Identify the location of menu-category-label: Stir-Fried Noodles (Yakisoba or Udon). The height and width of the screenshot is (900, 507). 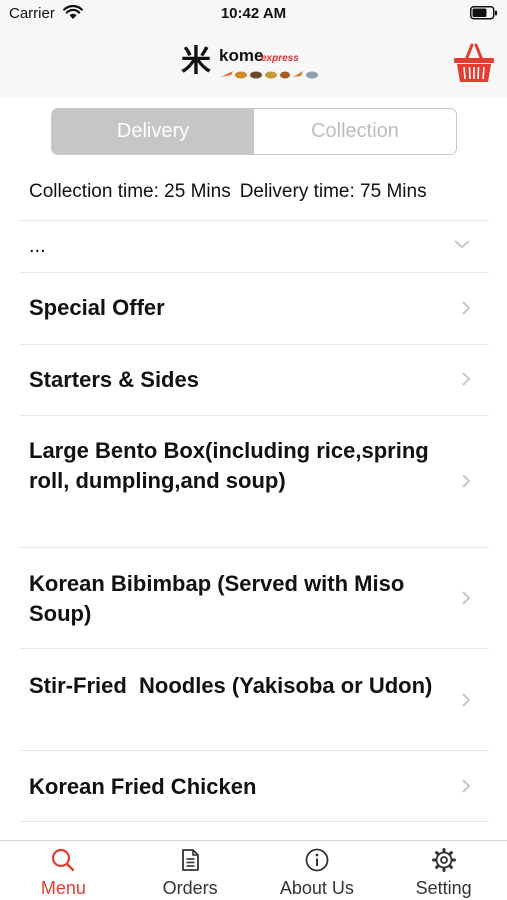
(231, 685).